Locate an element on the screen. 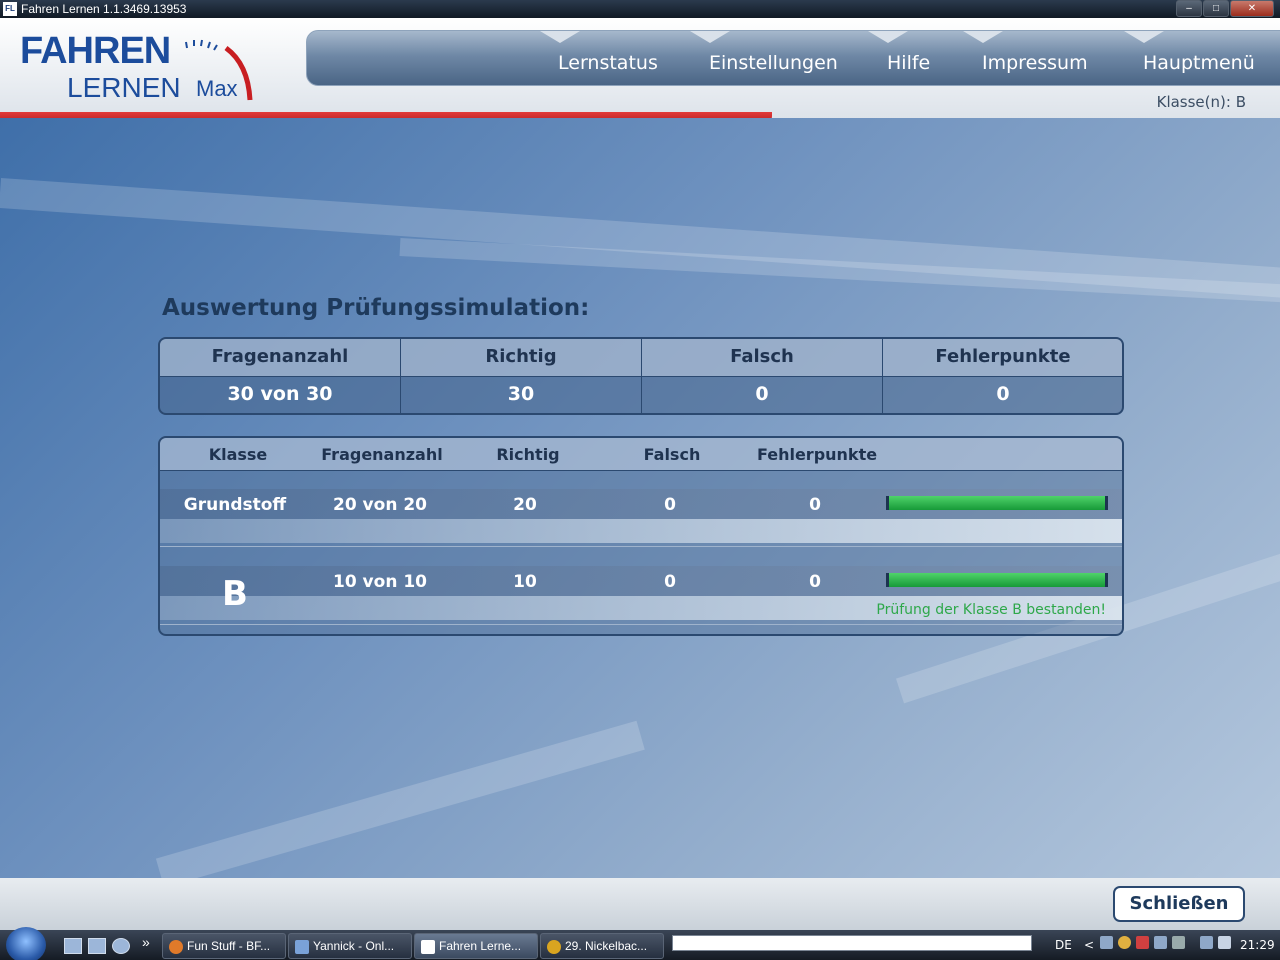 Image resolution: width=1280 pixels, height=960 pixels. start-button-icon is located at coordinates (26, 943).